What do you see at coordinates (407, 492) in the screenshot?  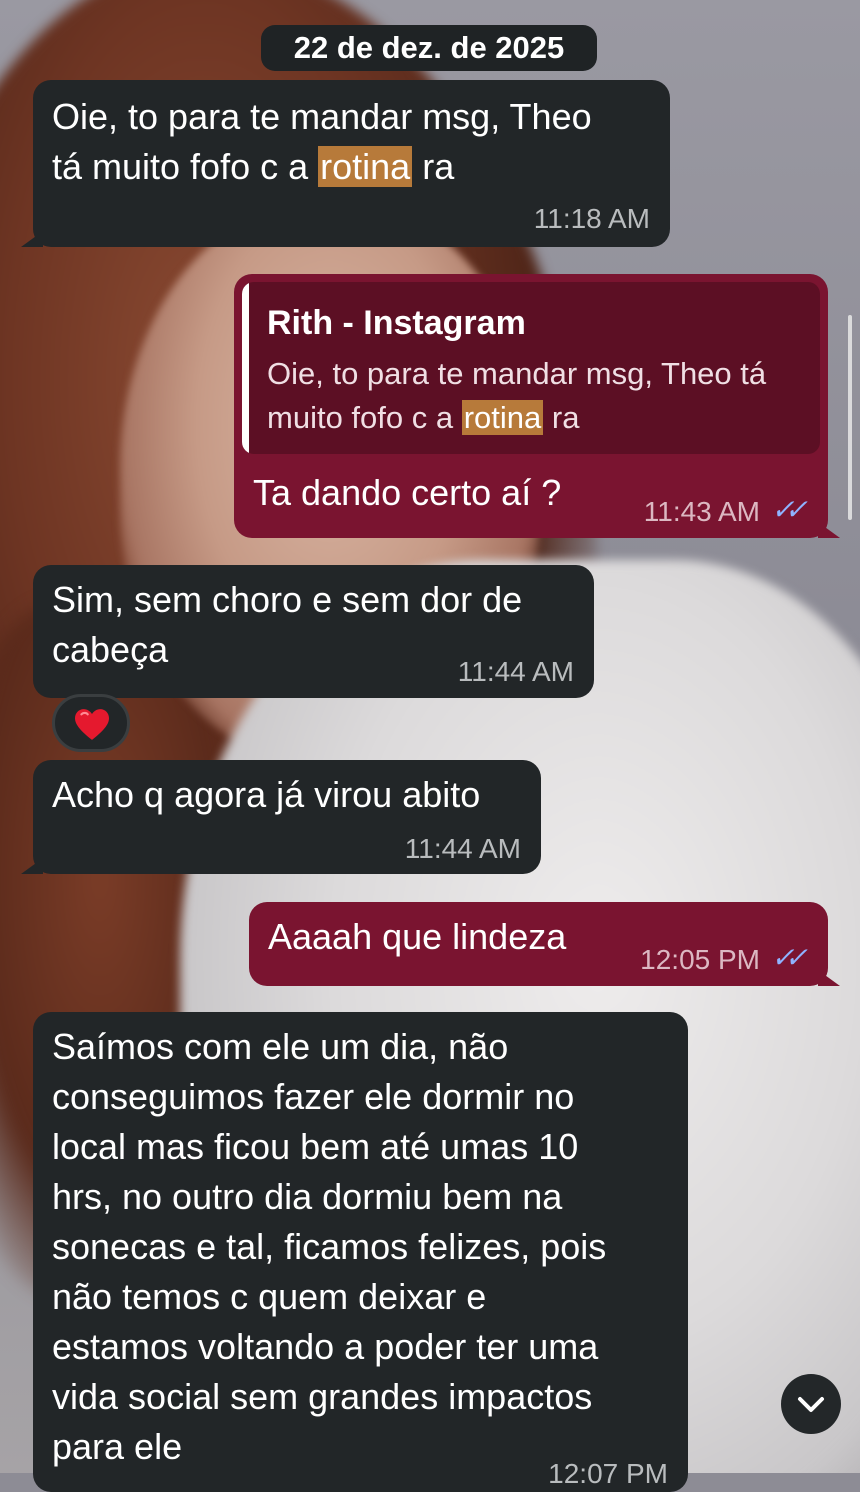 I see `message-text: Ta dando certo aí ?` at bounding box center [407, 492].